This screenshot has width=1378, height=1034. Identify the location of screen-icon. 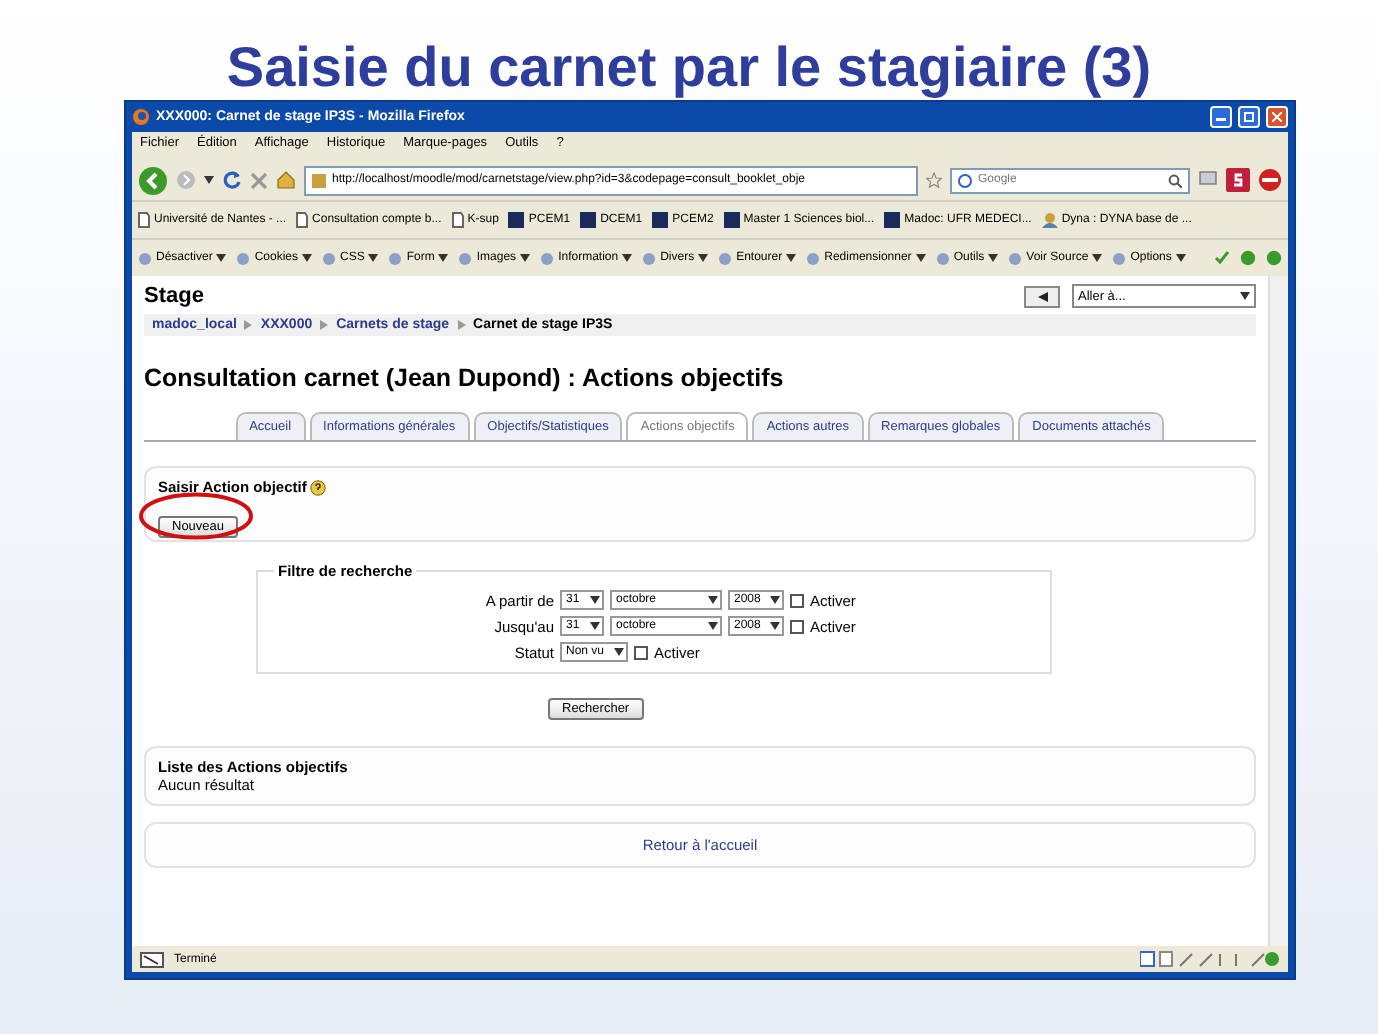
(1208, 180).